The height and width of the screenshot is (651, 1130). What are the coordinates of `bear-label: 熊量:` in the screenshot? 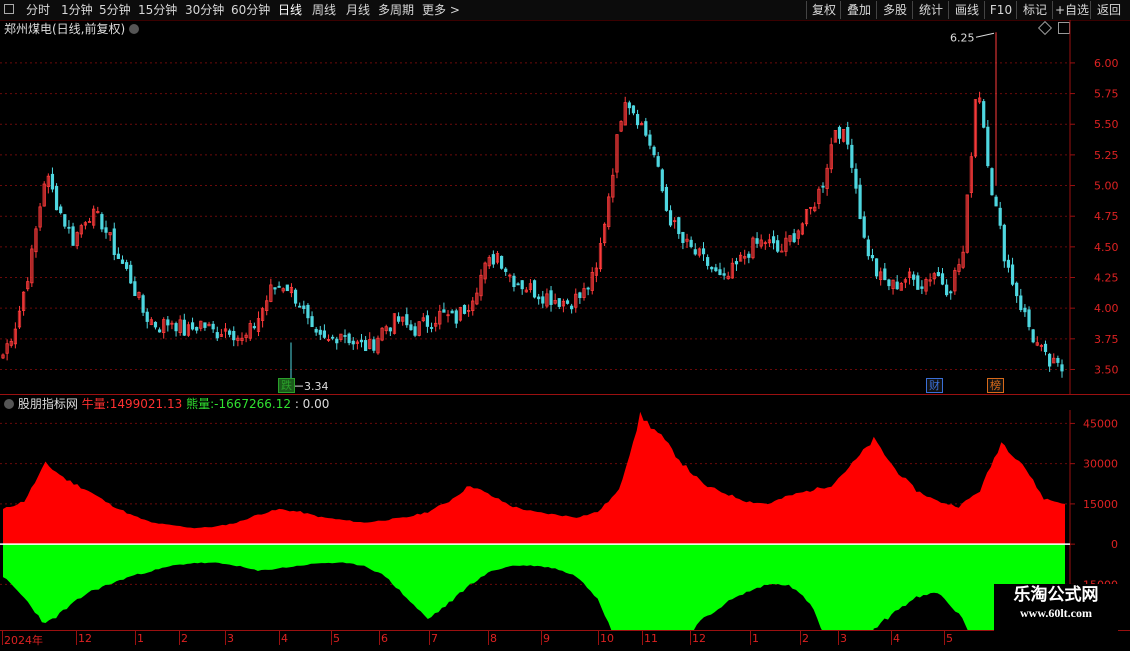 It's located at (200, 404).